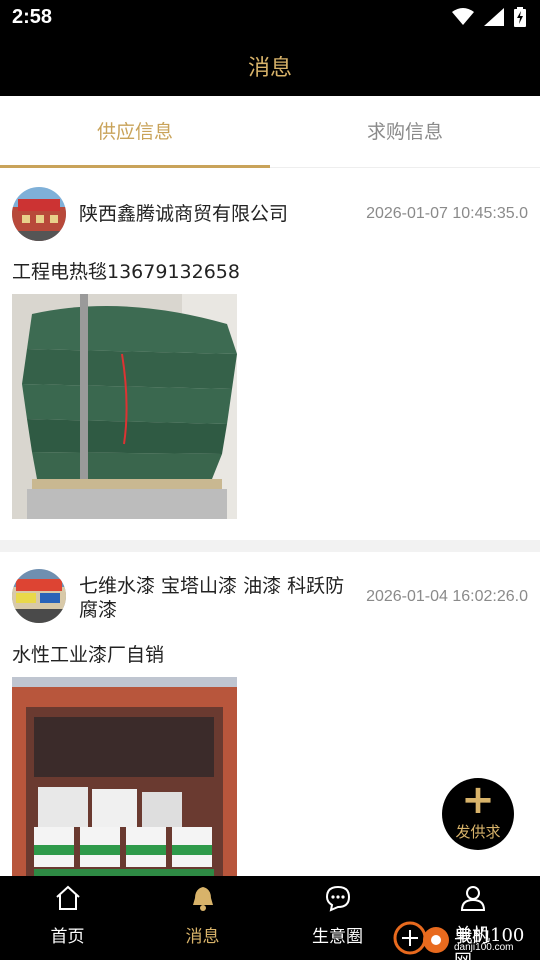 The image size is (540, 960). I want to click on post-timestamp: 2026-01-07 10:45:35.0, so click(447, 213).